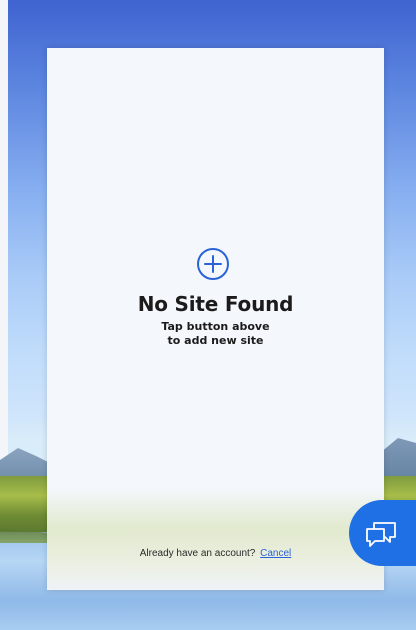 Image resolution: width=416 pixels, height=630 pixels. Describe the element at coordinates (197, 553) in the screenshot. I see `account-prompt: Already have an account?` at that location.